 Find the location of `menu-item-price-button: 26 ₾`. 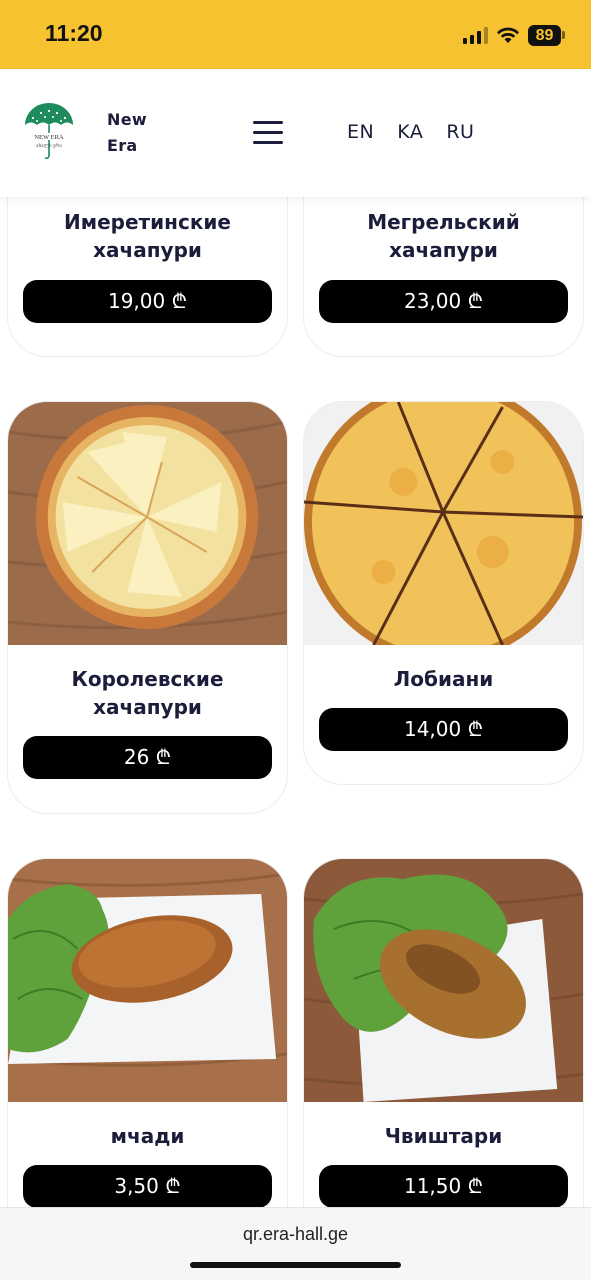

menu-item-price-button: 26 ₾ is located at coordinates (147, 757).